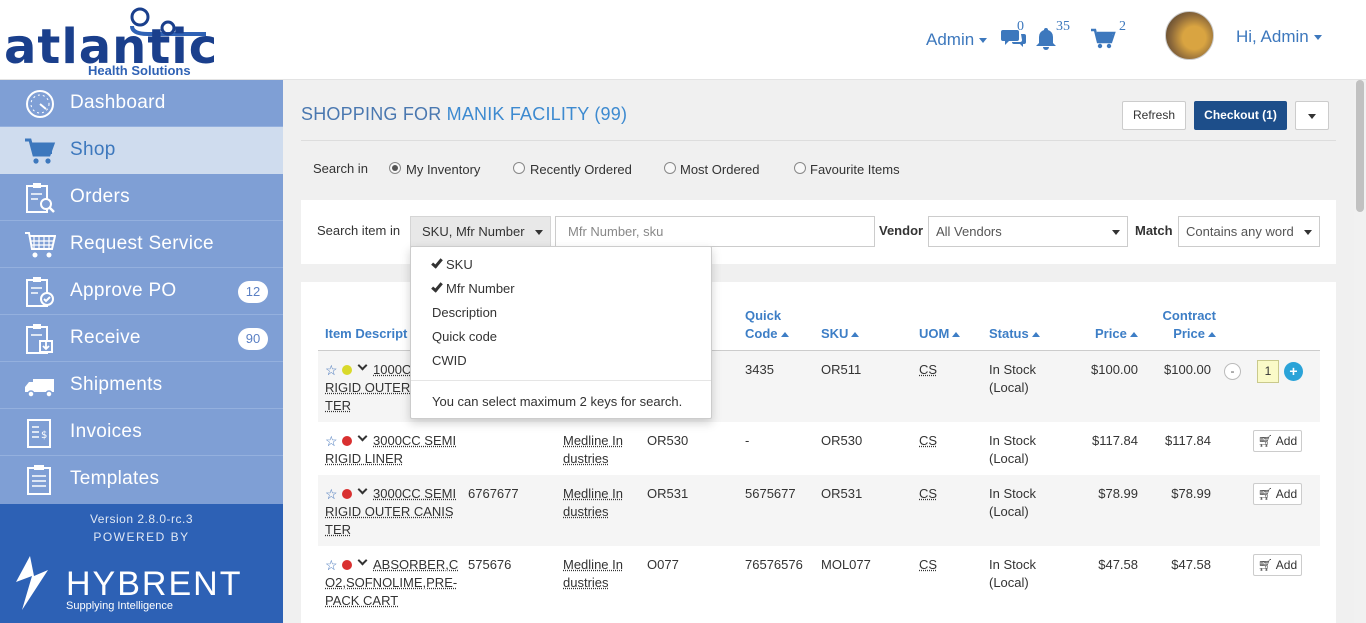  I want to click on avatar, so click(1189, 35).